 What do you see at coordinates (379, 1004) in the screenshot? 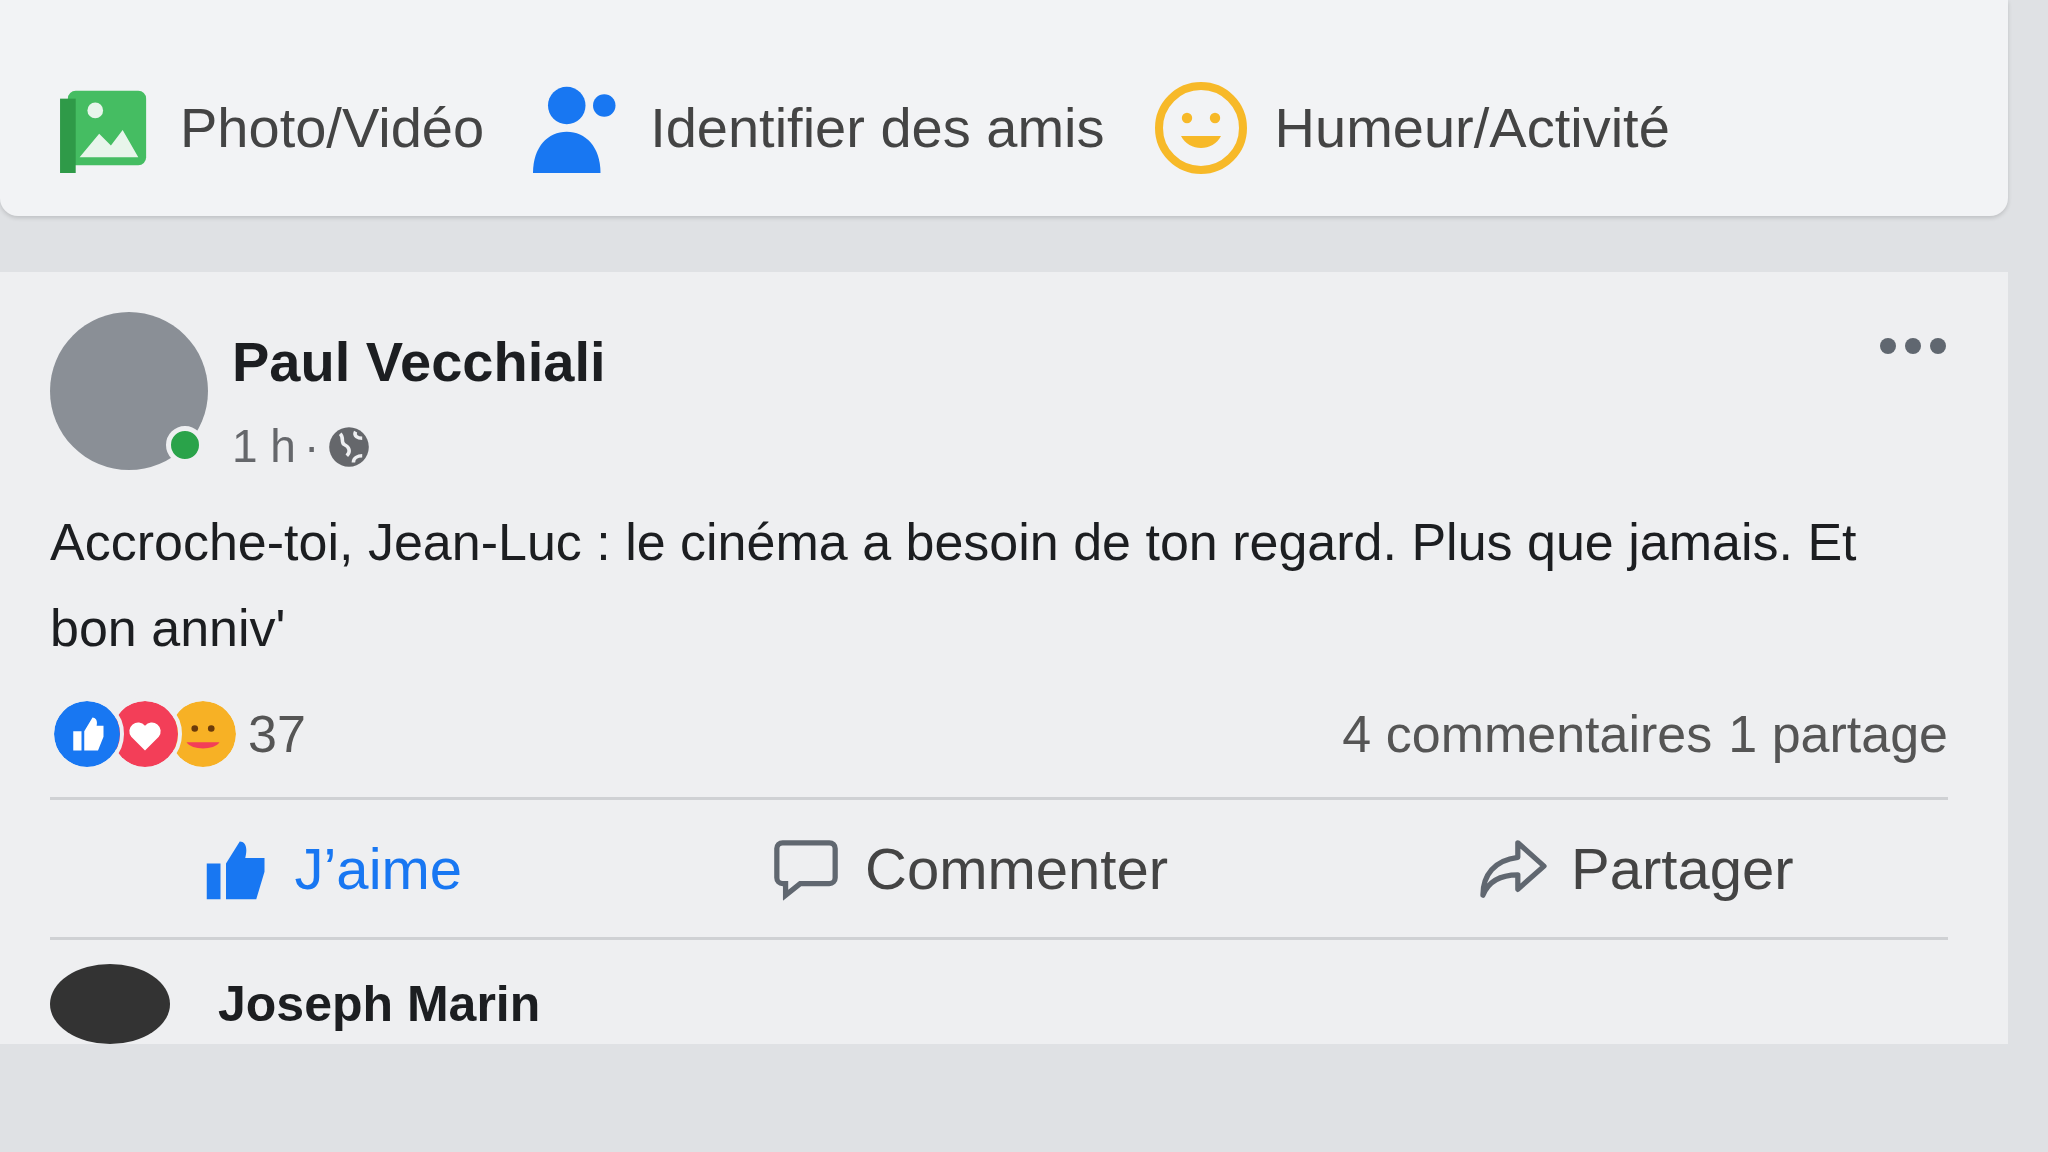
I see `commenter-name: Joseph Marin` at bounding box center [379, 1004].